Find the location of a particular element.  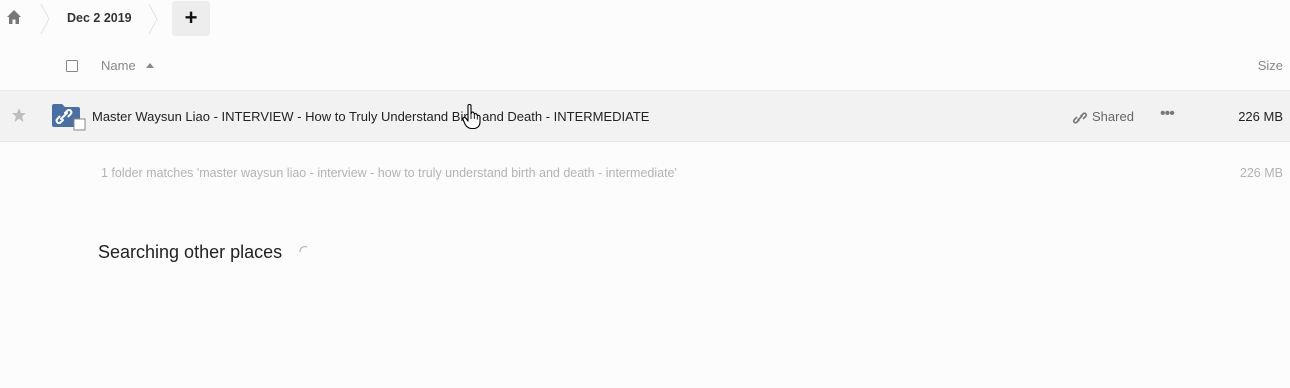

file-list-header: Name Size is located at coordinates (645, 65).